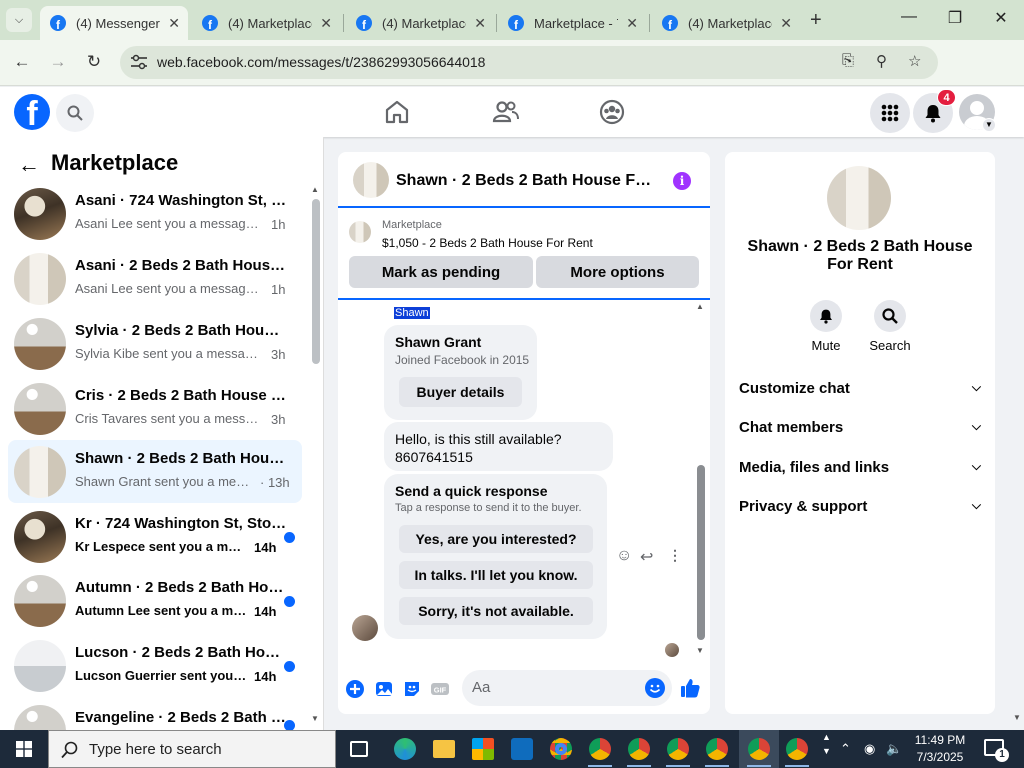  I want to click on microsoft-store-icon, so click(483, 749).